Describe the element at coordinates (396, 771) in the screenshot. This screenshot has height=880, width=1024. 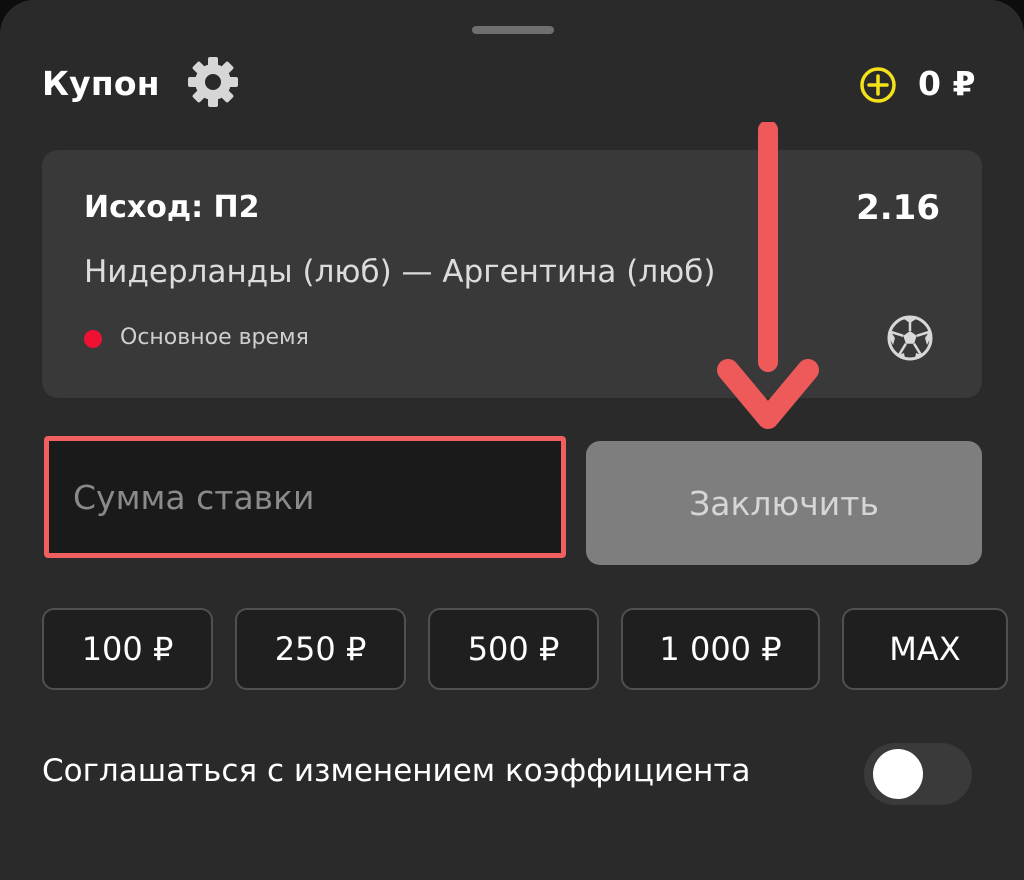
I see `accept-odds-change-label: Соглашаться с изменением коэффициента` at that location.